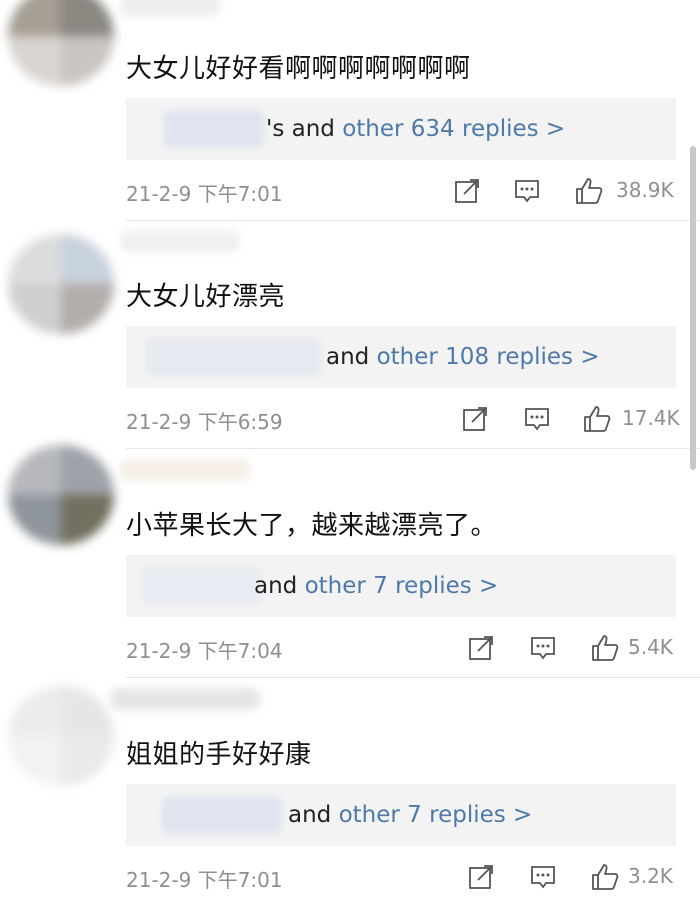  Describe the element at coordinates (650, 876) in the screenshot. I see `like-count: 3.2K` at that location.